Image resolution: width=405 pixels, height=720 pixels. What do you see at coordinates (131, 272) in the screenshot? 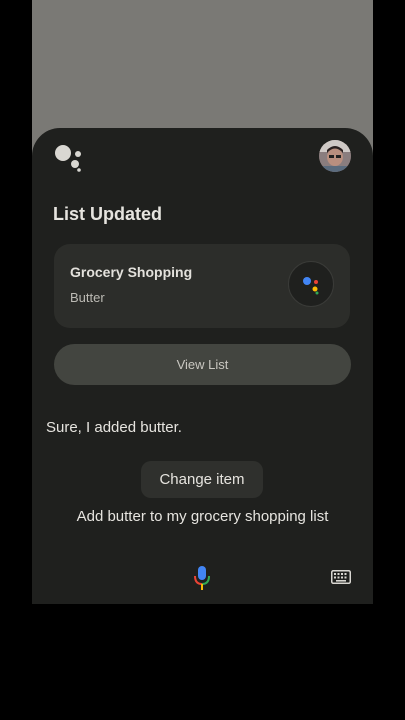
I see `list-card-title: Grocery Shopping` at bounding box center [131, 272].